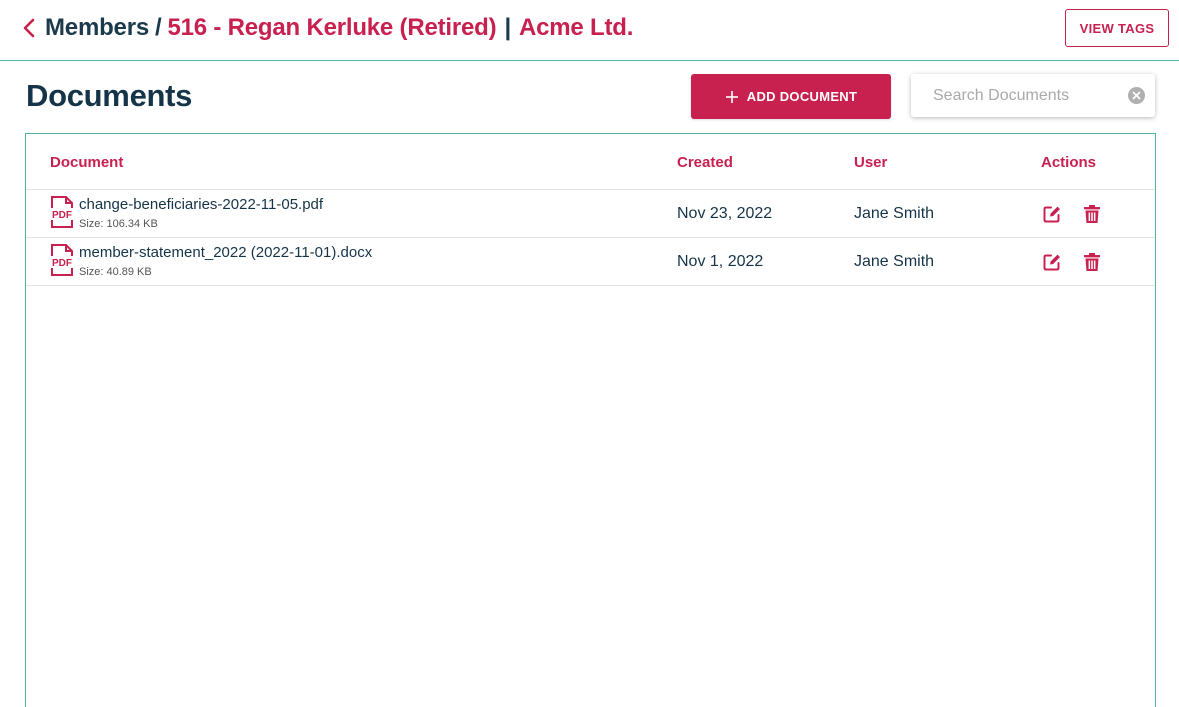 This screenshot has width=1179, height=707. What do you see at coordinates (731, 96) in the screenshot?
I see `plus-icon` at bounding box center [731, 96].